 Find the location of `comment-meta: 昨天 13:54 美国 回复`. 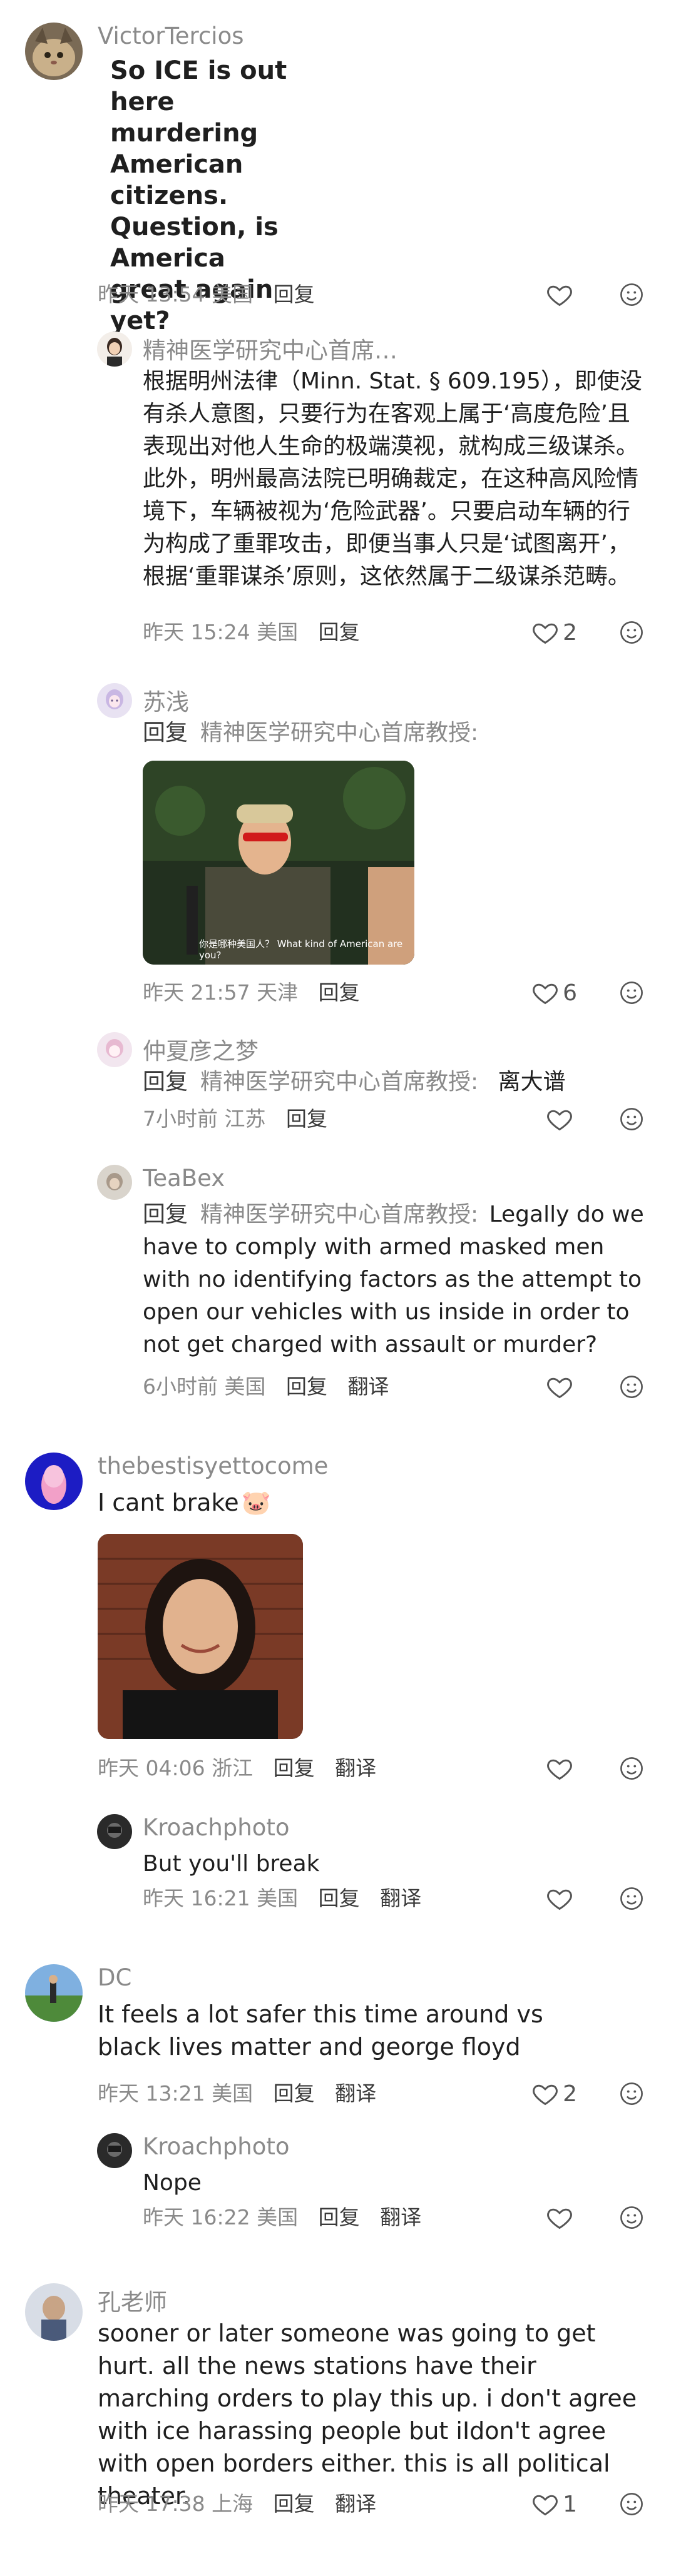

comment-meta: 昨天 13:54 美国 回复 is located at coordinates (206, 294).